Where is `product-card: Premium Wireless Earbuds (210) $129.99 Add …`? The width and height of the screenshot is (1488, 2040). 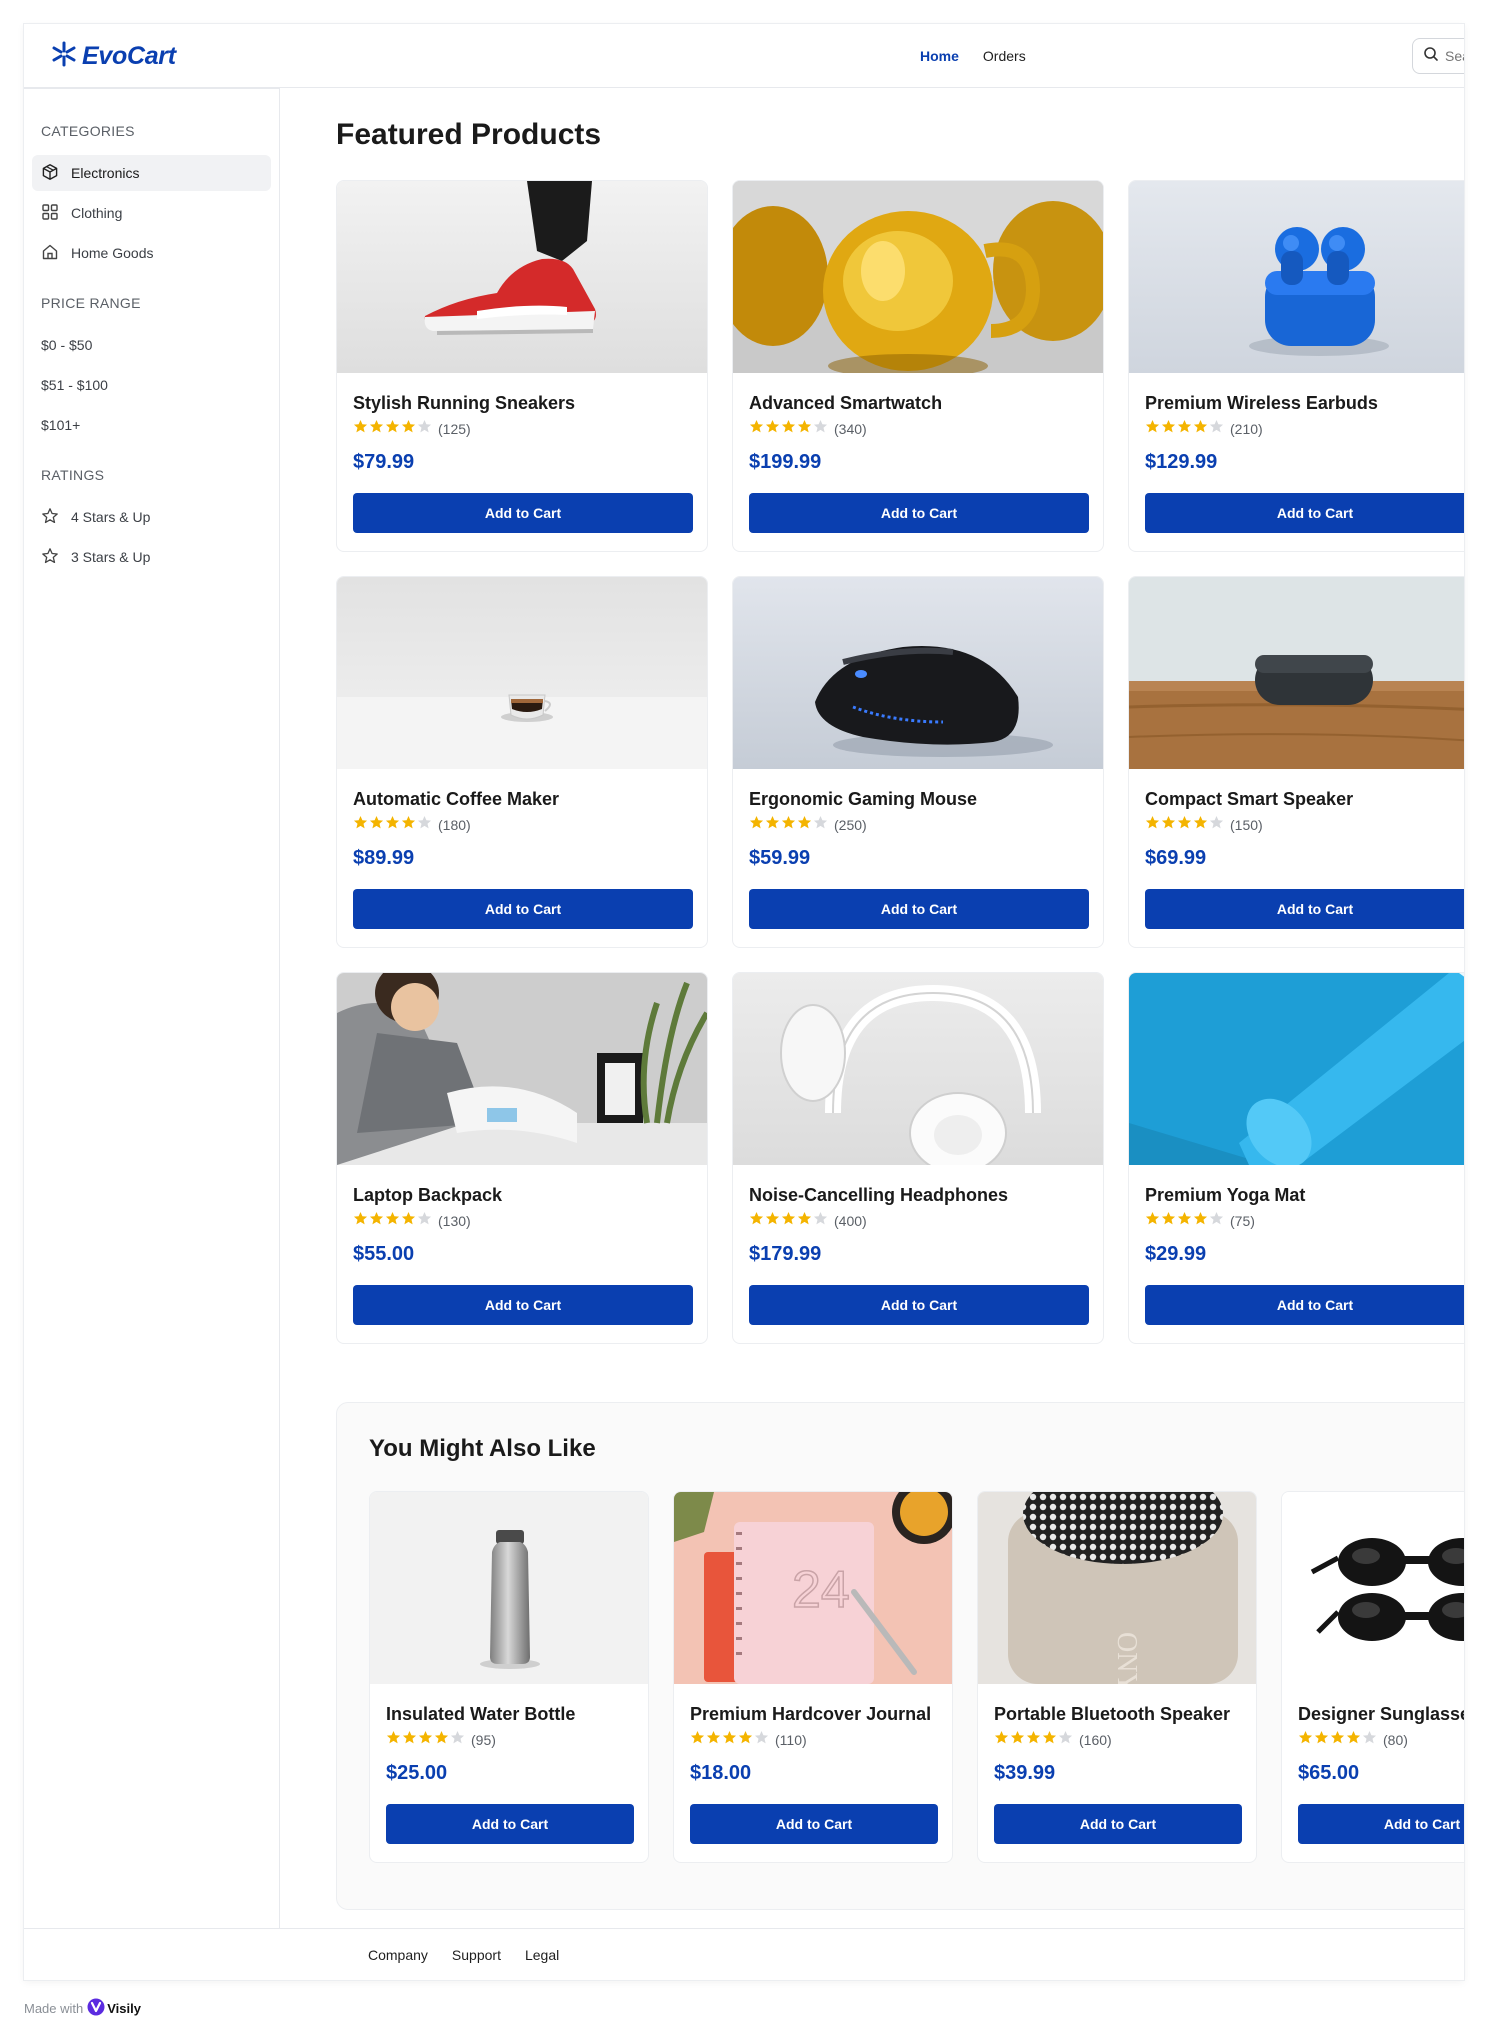
product-card: Premium Wireless Earbuds (210) $129.99 Add … is located at coordinates (1296, 366).